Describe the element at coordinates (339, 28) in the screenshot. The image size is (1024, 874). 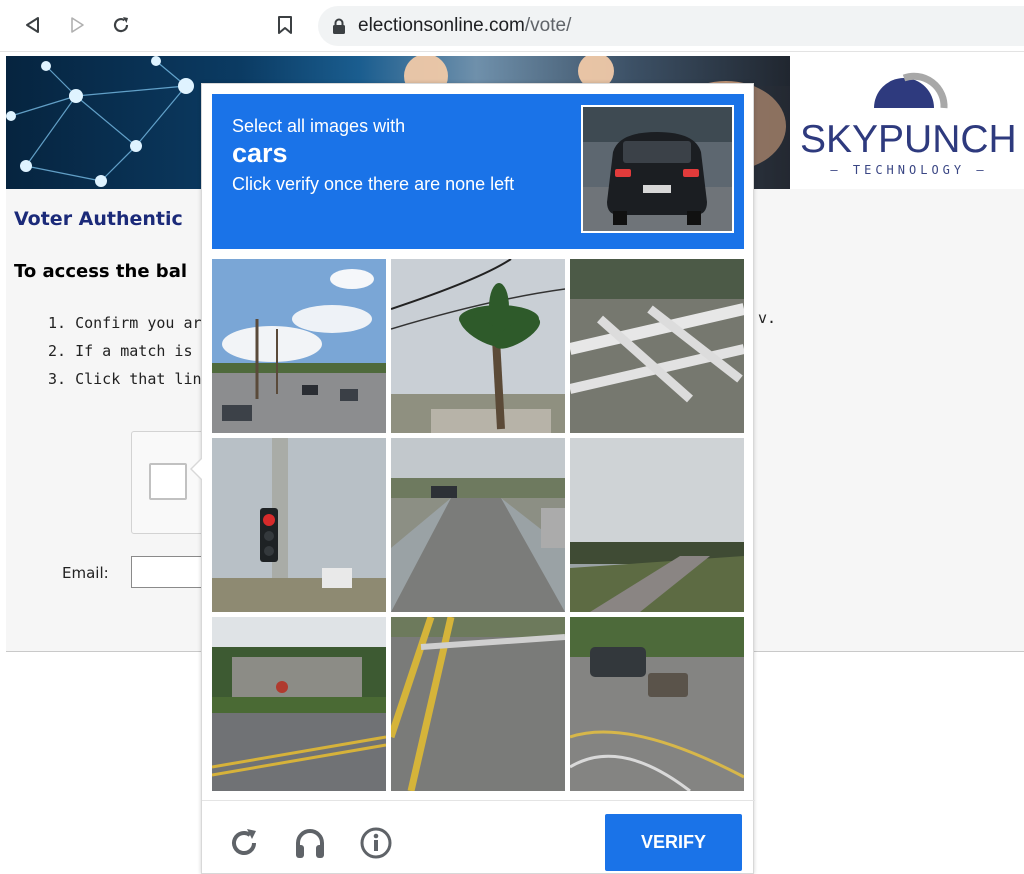
I see `lock-icon` at that location.